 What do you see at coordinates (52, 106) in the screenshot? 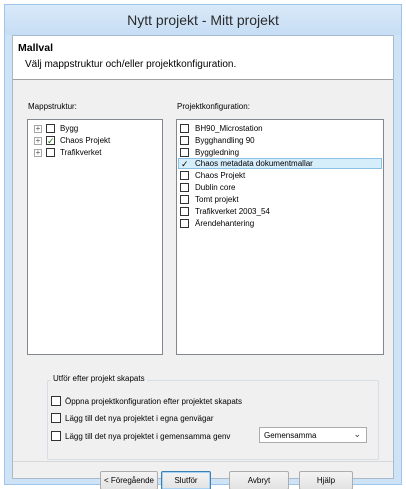
I see `folder-structure-label: Mappstruktur:` at bounding box center [52, 106].